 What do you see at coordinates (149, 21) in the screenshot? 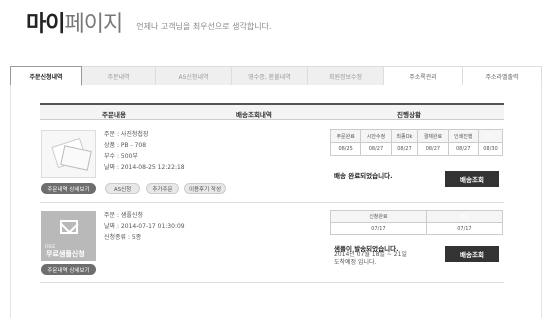
I see `page-header: 마이페이지 언제나 고객님을 최우선으로 생각합니다.` at bounding box center [149, 21].